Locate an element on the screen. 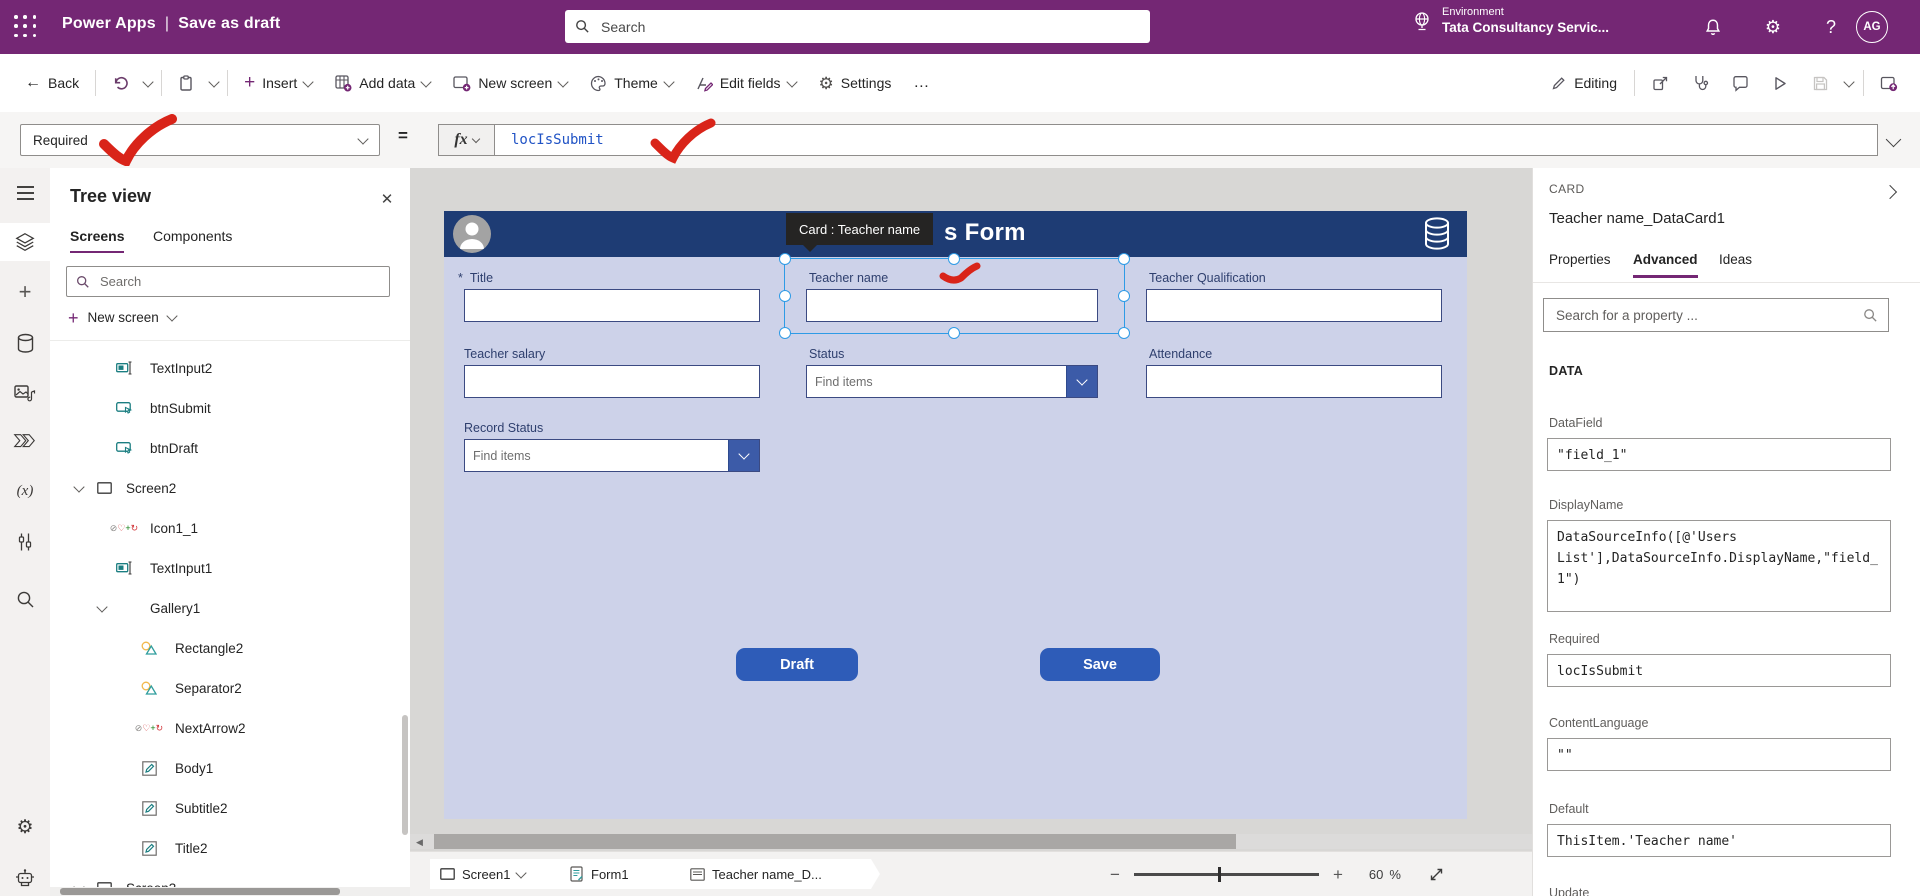 This screenshot has height=896, width=1920. tree-item: Rectangle2 is located at coordinates (226, 648).